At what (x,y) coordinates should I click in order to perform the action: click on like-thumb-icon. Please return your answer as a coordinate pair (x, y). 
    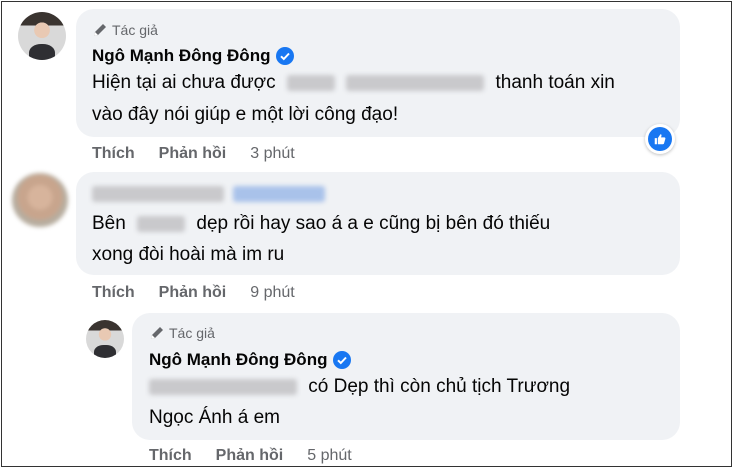
    Looking at the image, I should click on (660, 139).